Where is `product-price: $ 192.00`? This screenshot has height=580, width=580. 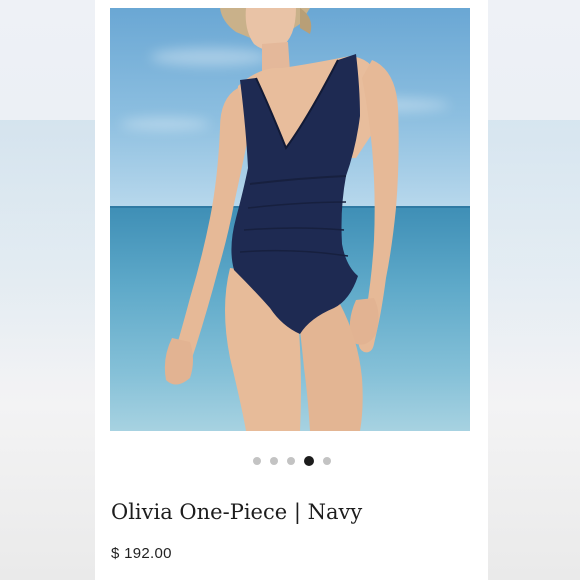
product-price: $ 192.00 is located at coordinates (141, 553).